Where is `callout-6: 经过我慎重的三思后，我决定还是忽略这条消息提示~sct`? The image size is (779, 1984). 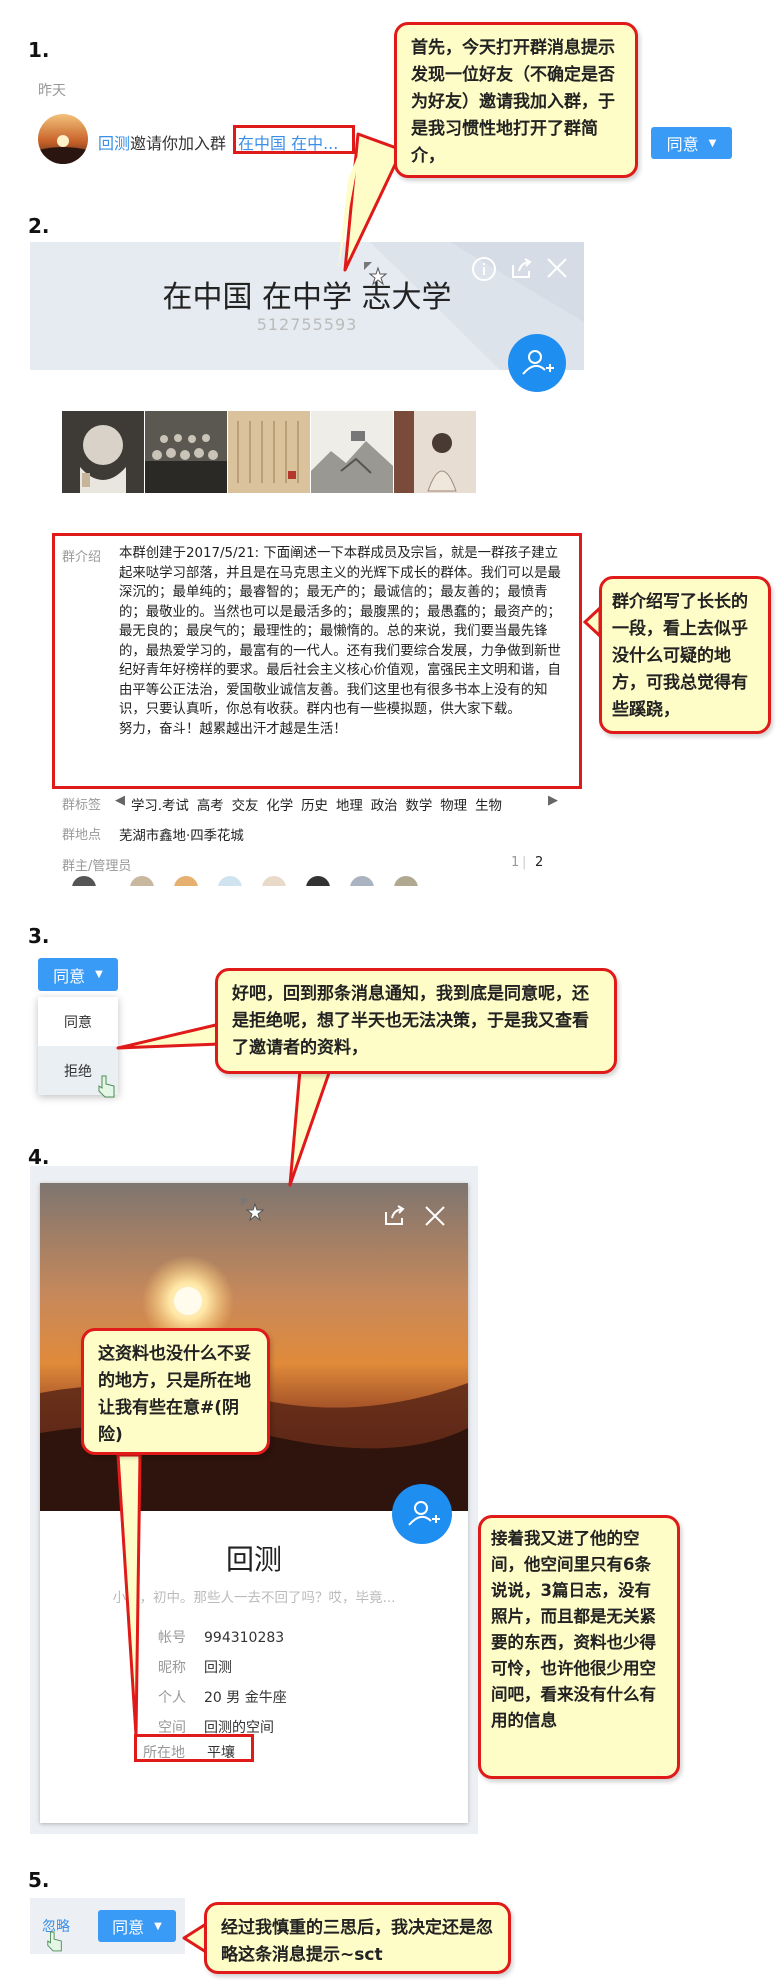
callout-6: 经过我慎重的三思后，我决定还是忽略这条消息提示~sct is located at coordinates (357, 1938).